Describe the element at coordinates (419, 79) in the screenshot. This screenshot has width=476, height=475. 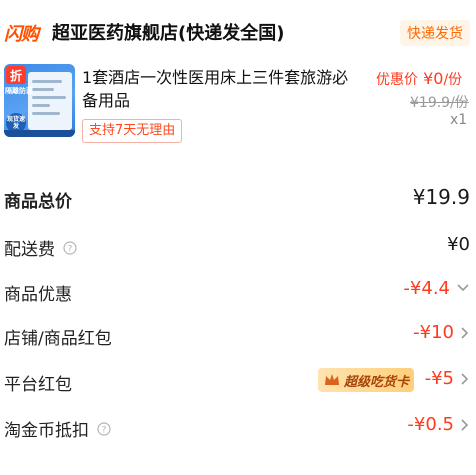
I see `promo-price: 优惠价 ¥0/份` at that location.